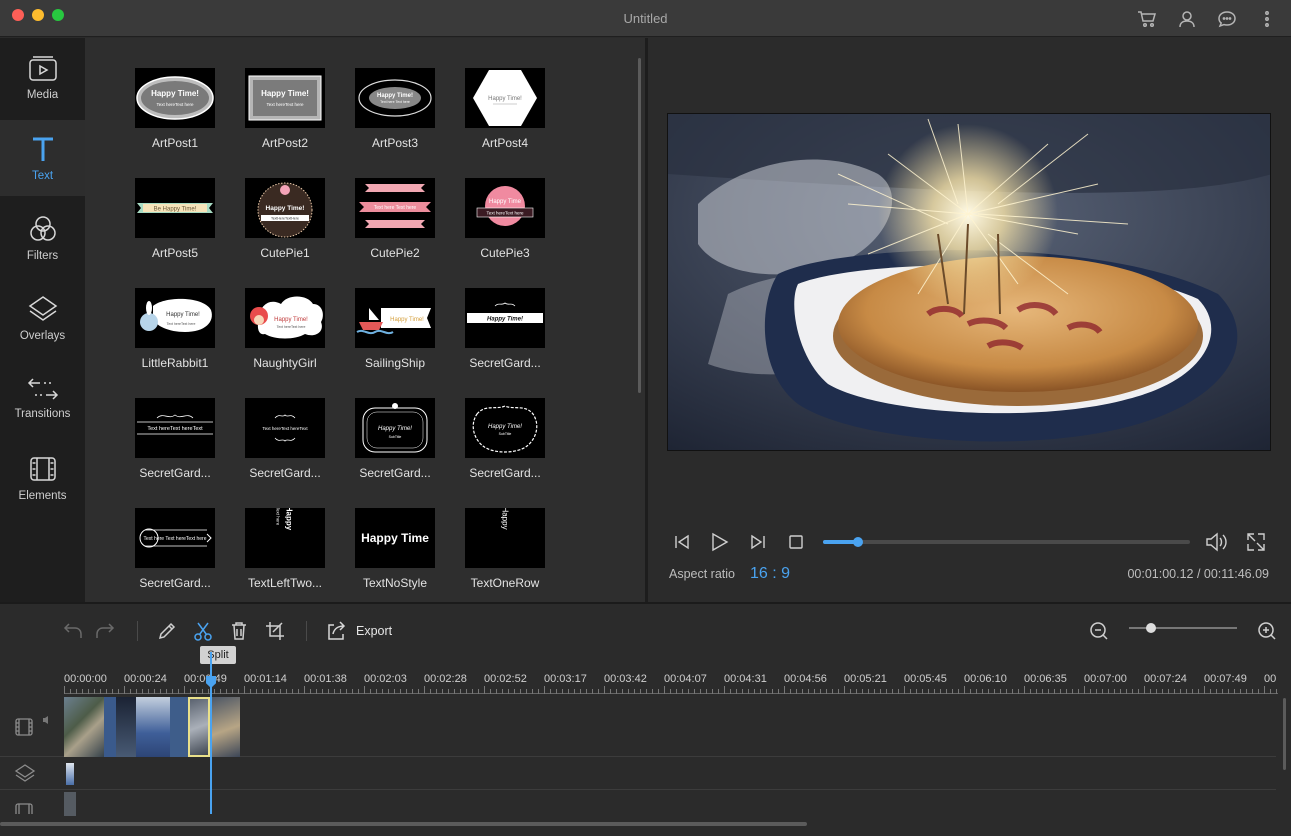 The height and width of the screenshot is (836, 1291). Describe the element at coordinates (1284, 734) in the screenshot. I see `timeline-vertical-scrollbar` at that location.